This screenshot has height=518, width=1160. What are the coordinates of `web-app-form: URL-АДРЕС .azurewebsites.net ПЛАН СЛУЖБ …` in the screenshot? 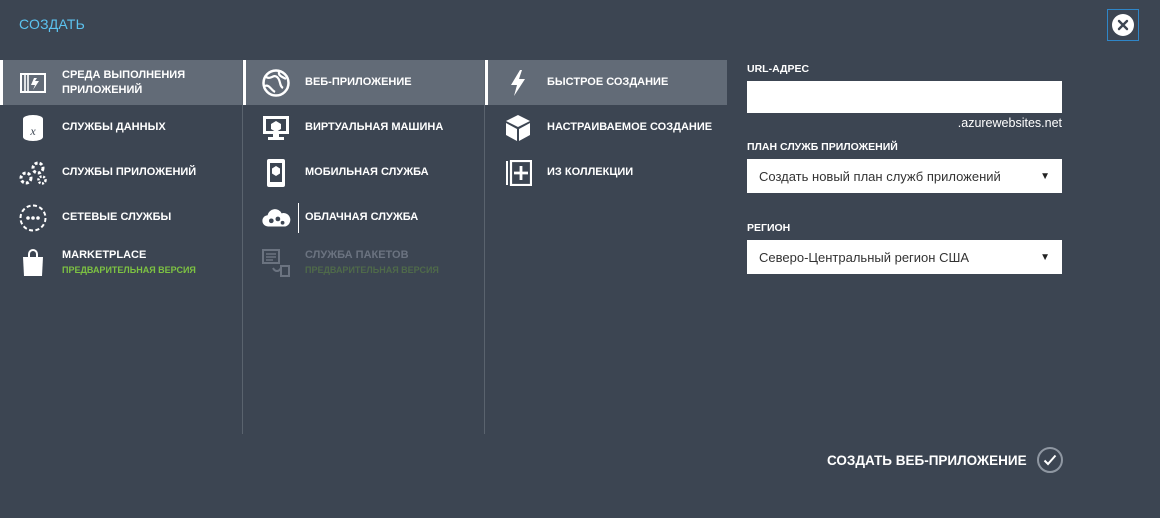 It's located at (904, 167).